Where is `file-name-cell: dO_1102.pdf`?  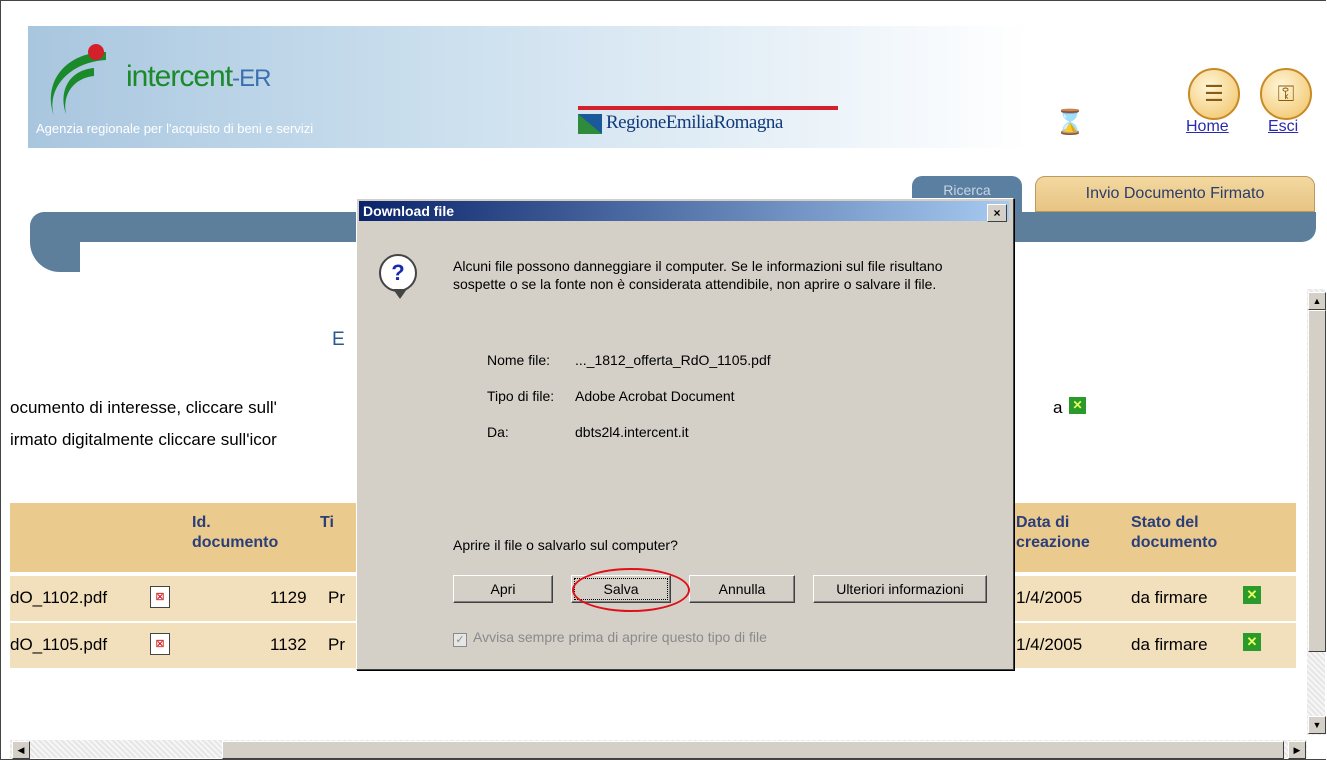 file-name-cell: dO_1102.pdf is located at coordinates (58, 598).